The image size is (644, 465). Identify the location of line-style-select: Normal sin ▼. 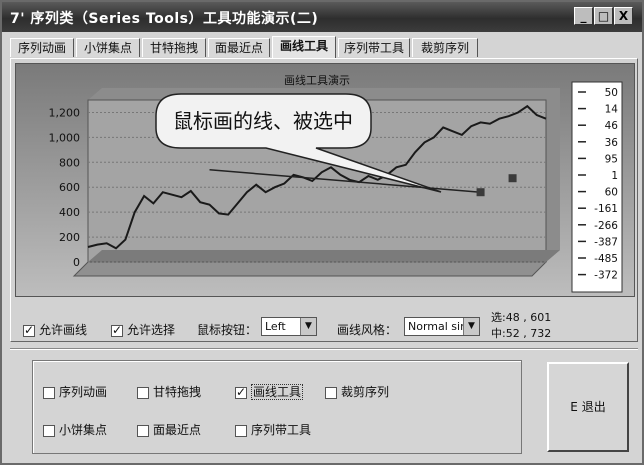
(442, 326).